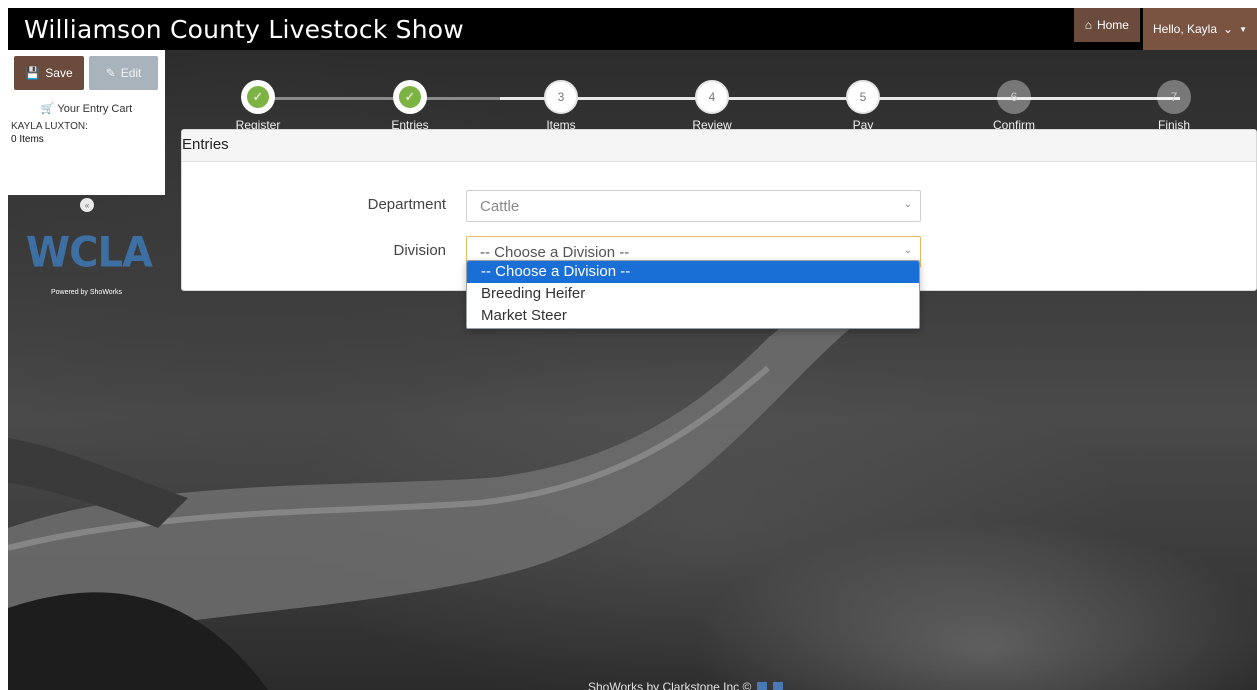 The image size is (1257, 690). I want to click on step-register: ✓ Register, so click(258, 106).